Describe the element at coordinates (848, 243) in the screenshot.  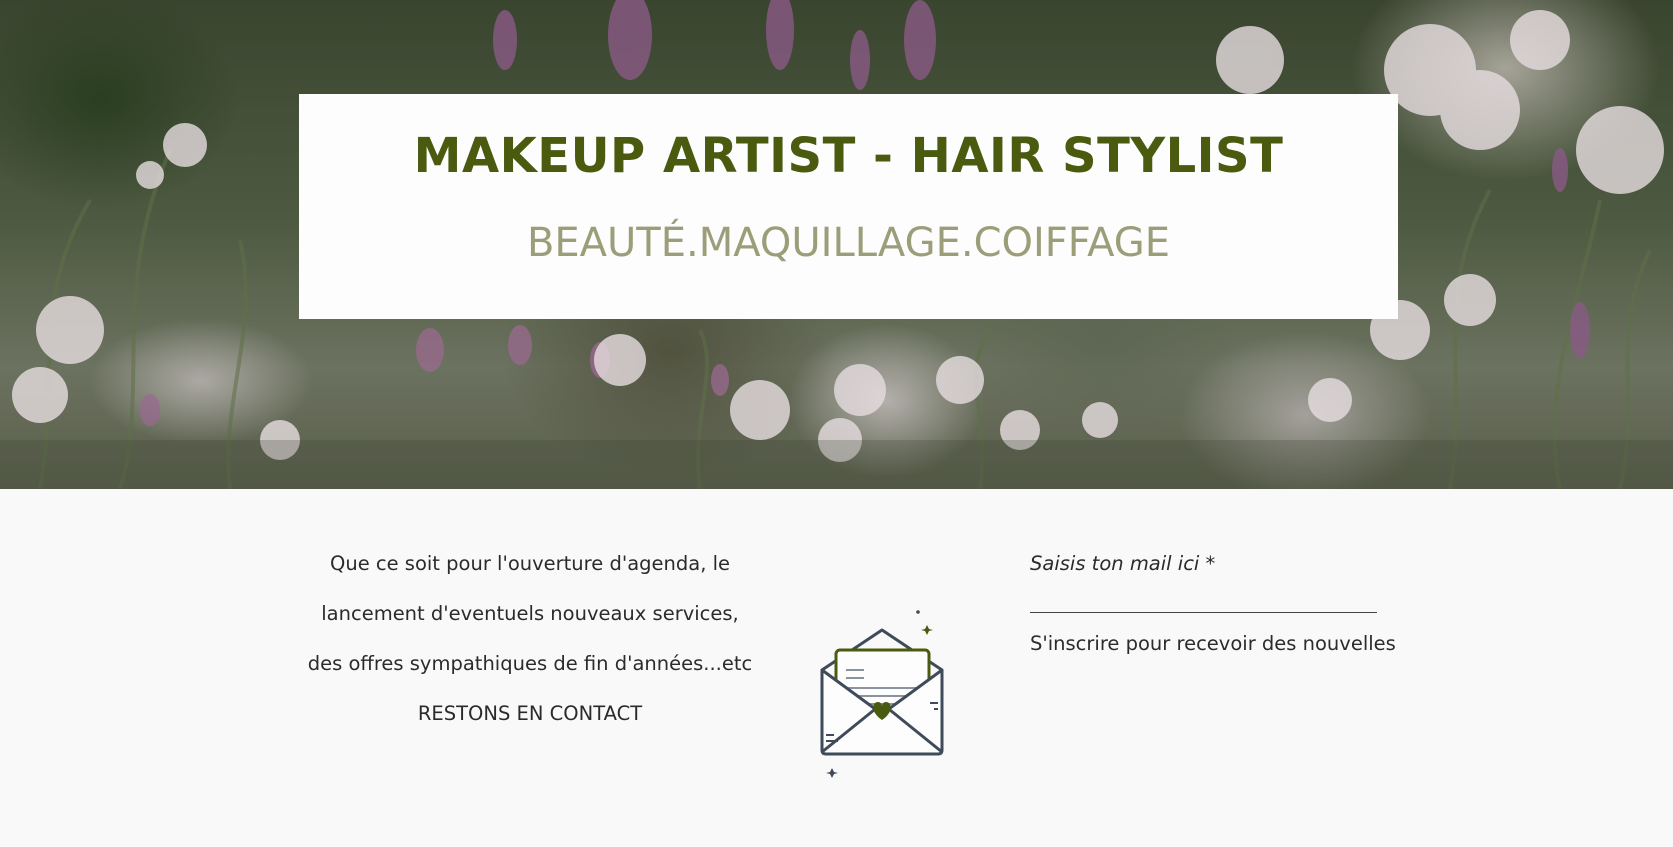
I see `site-tagline: BEAUTÉ.MAQUILLAGE.COIFFAGE` at that location.